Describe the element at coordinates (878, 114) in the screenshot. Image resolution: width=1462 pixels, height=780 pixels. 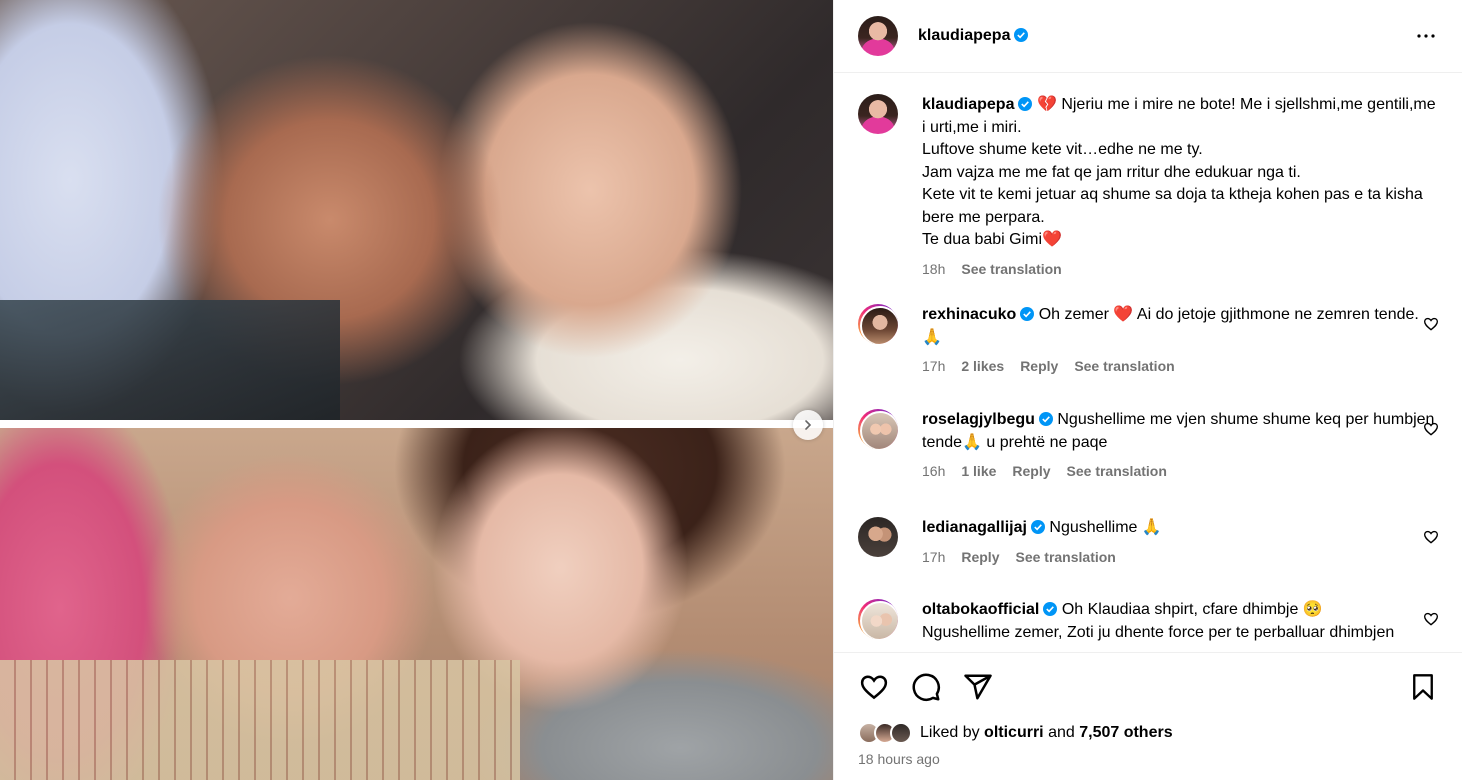
I see `caption-avatar` at that location.